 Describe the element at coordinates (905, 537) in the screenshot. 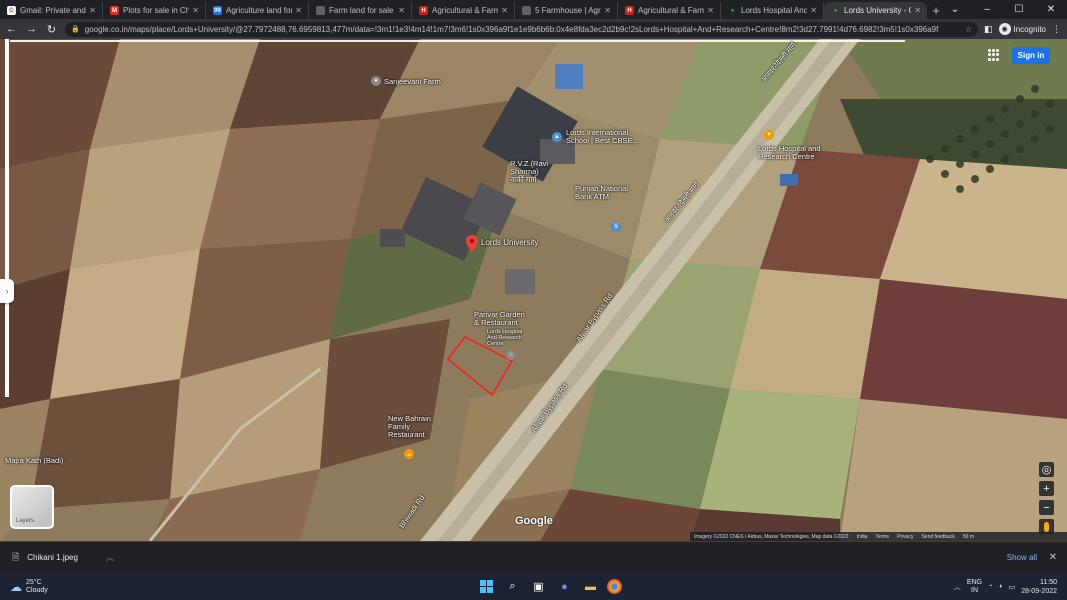

I see `privacy-link: Privacy` at that location.